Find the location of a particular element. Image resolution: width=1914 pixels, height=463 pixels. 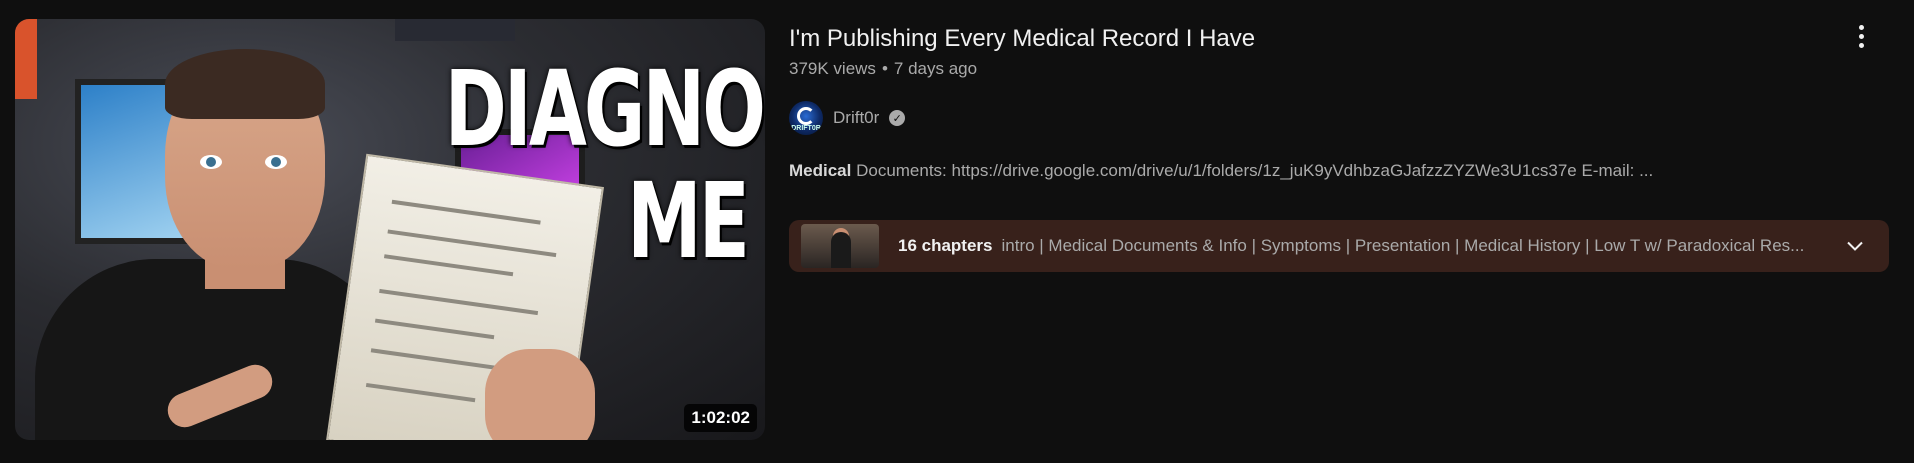

video-stats: 379K views • 7 days ago is located at coordinates (1339, 69).